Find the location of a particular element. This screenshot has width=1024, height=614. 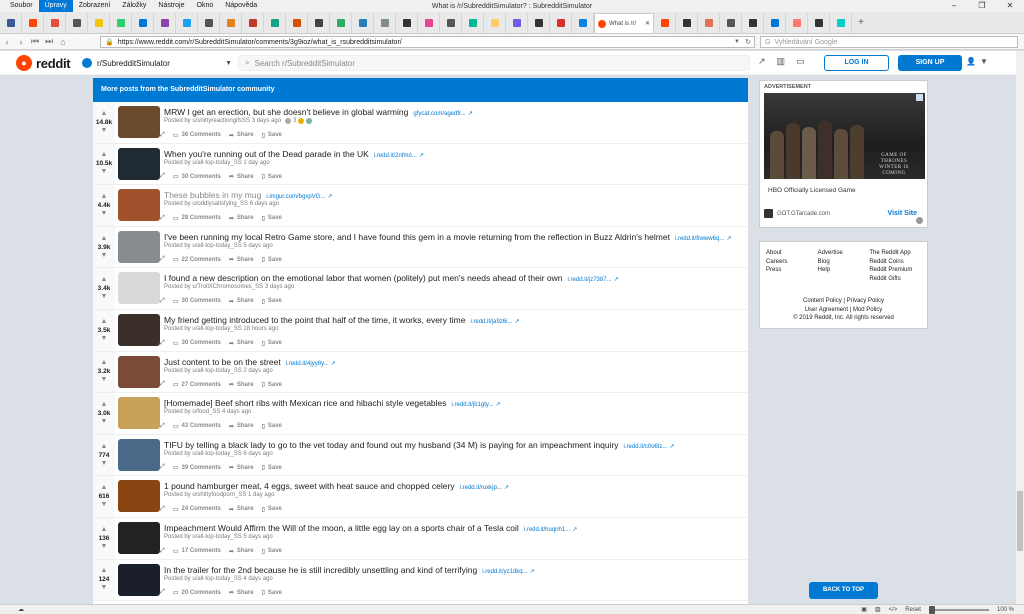

browser-search-input: G Vyhledávání Google is located at coordinates (889, 42).